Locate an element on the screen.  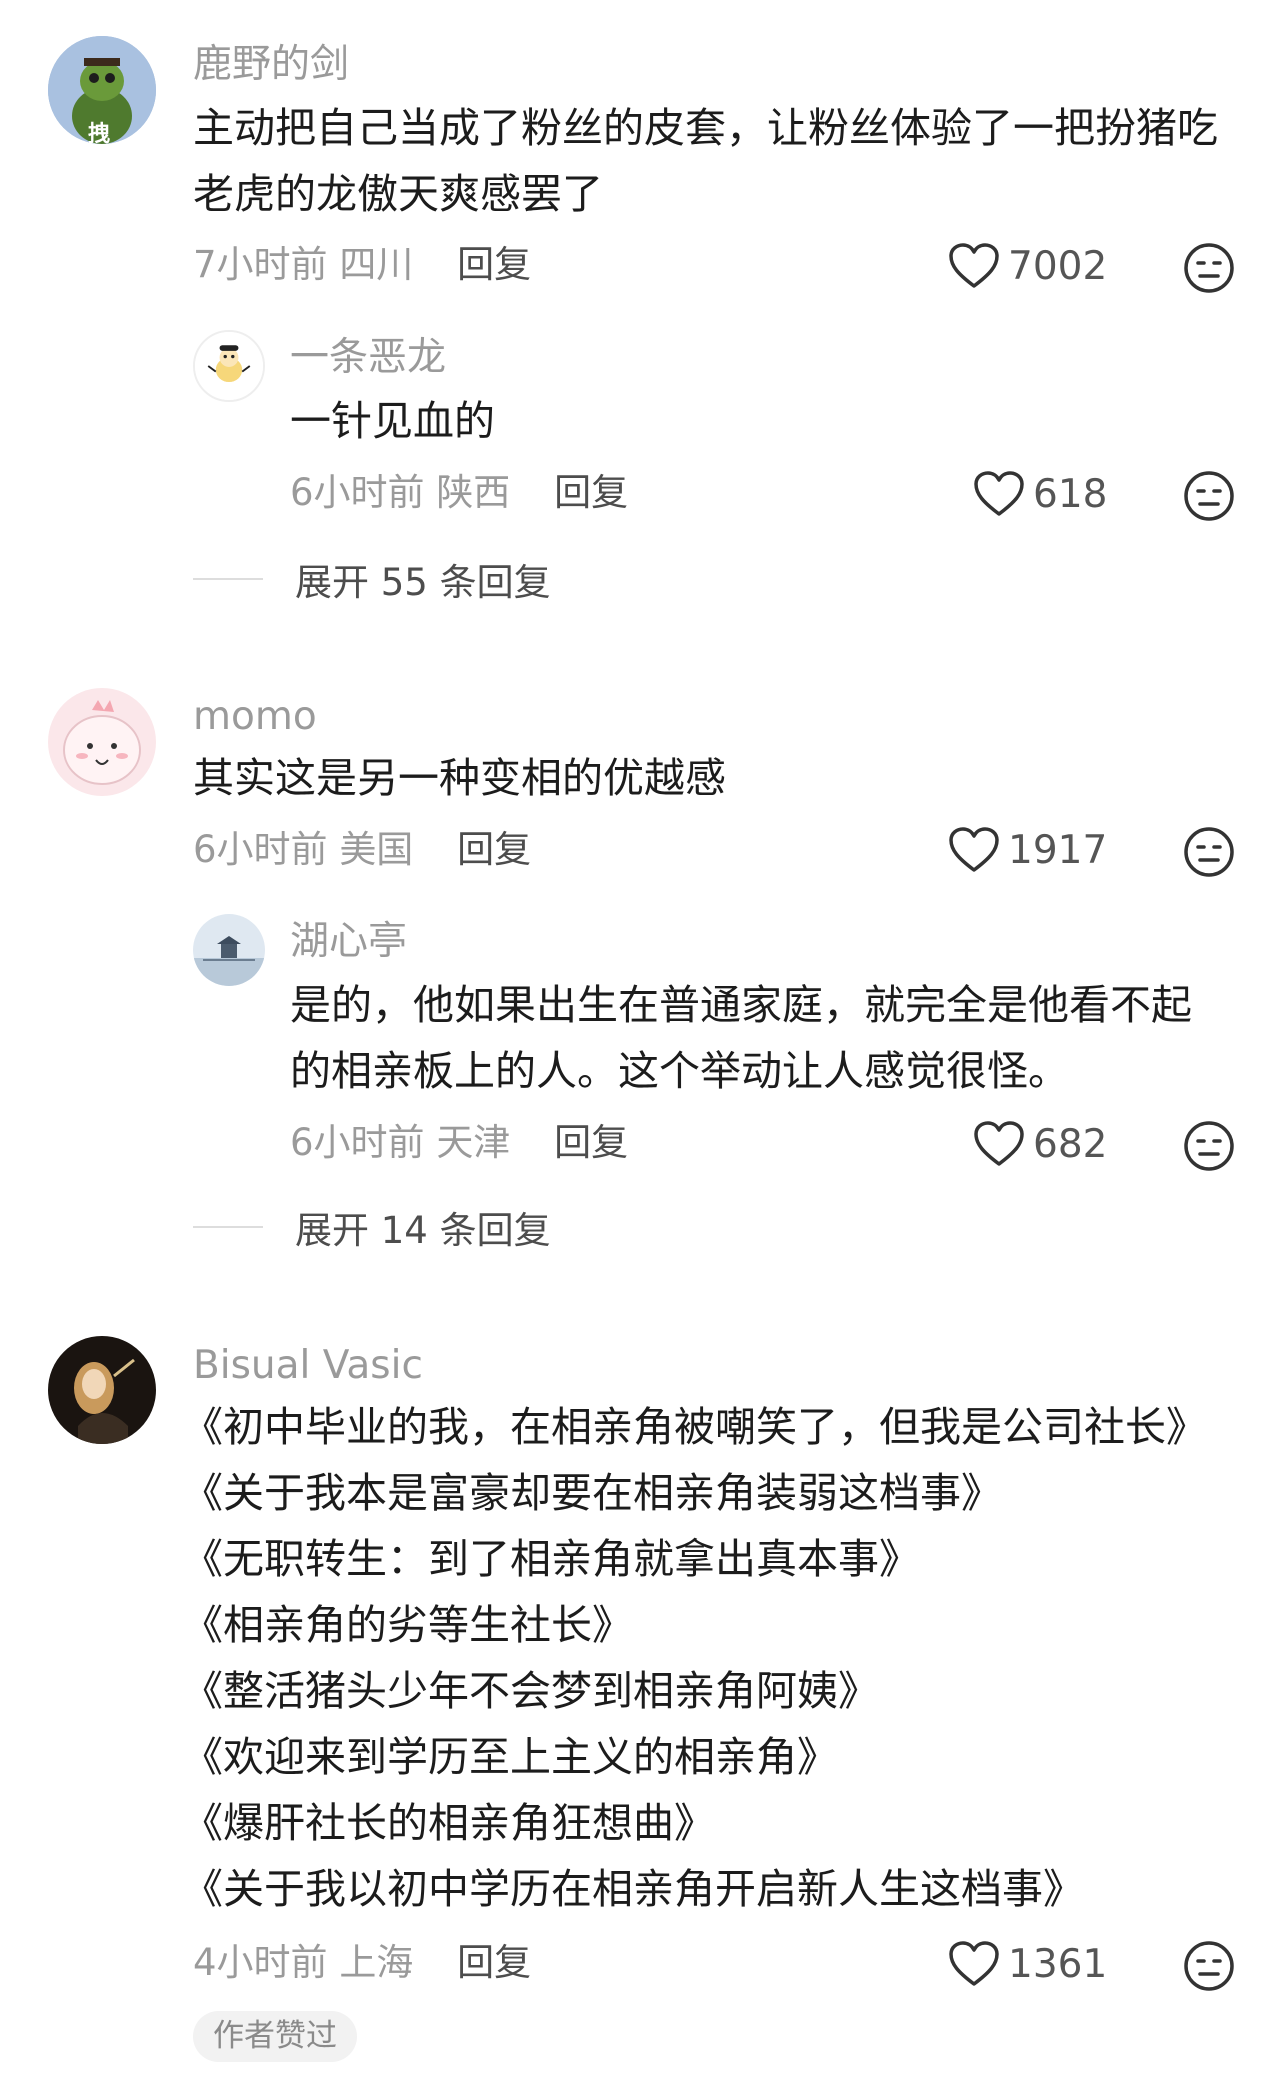
comment-text: 主动把自己当成了粉丝的皮套，让粉丝体验了一把扮猪吃 老虎的龙傲天爽感罢了 is located at coordinates (705, 161).